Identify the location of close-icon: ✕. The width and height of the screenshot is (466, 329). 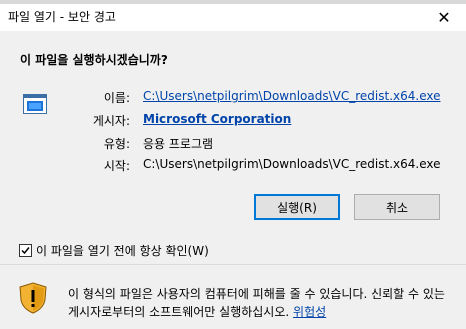
(444, 17).